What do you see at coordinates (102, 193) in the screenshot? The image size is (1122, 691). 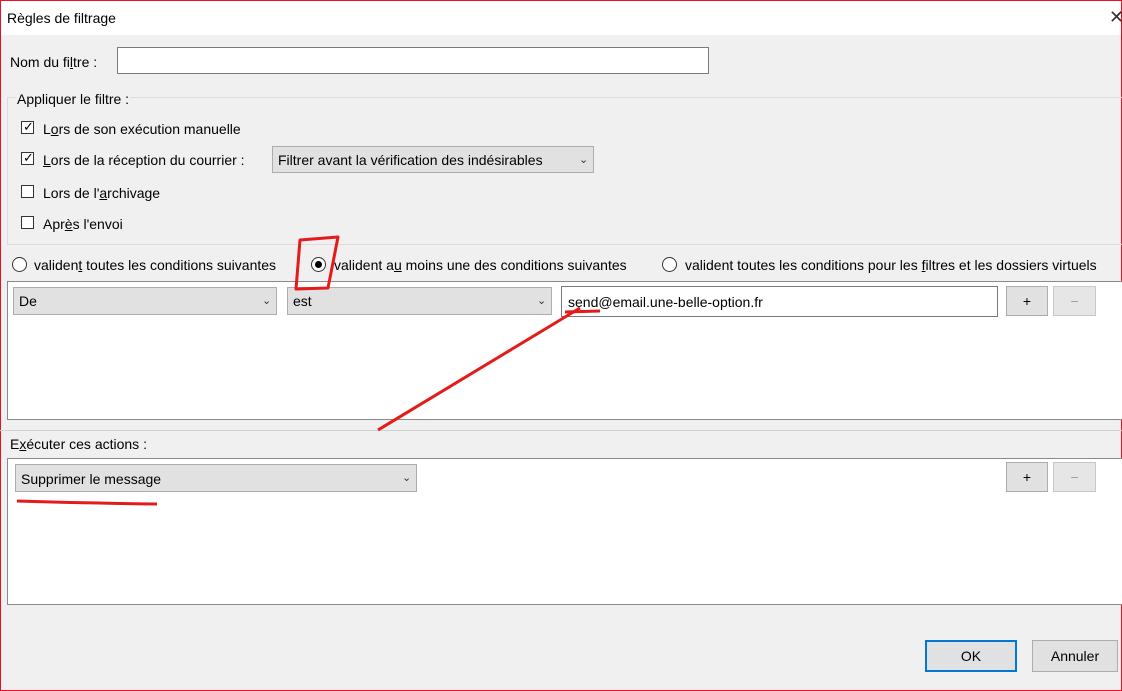 I see `archive-label: Lors de l'archivage` at bounding box center [102, 193].